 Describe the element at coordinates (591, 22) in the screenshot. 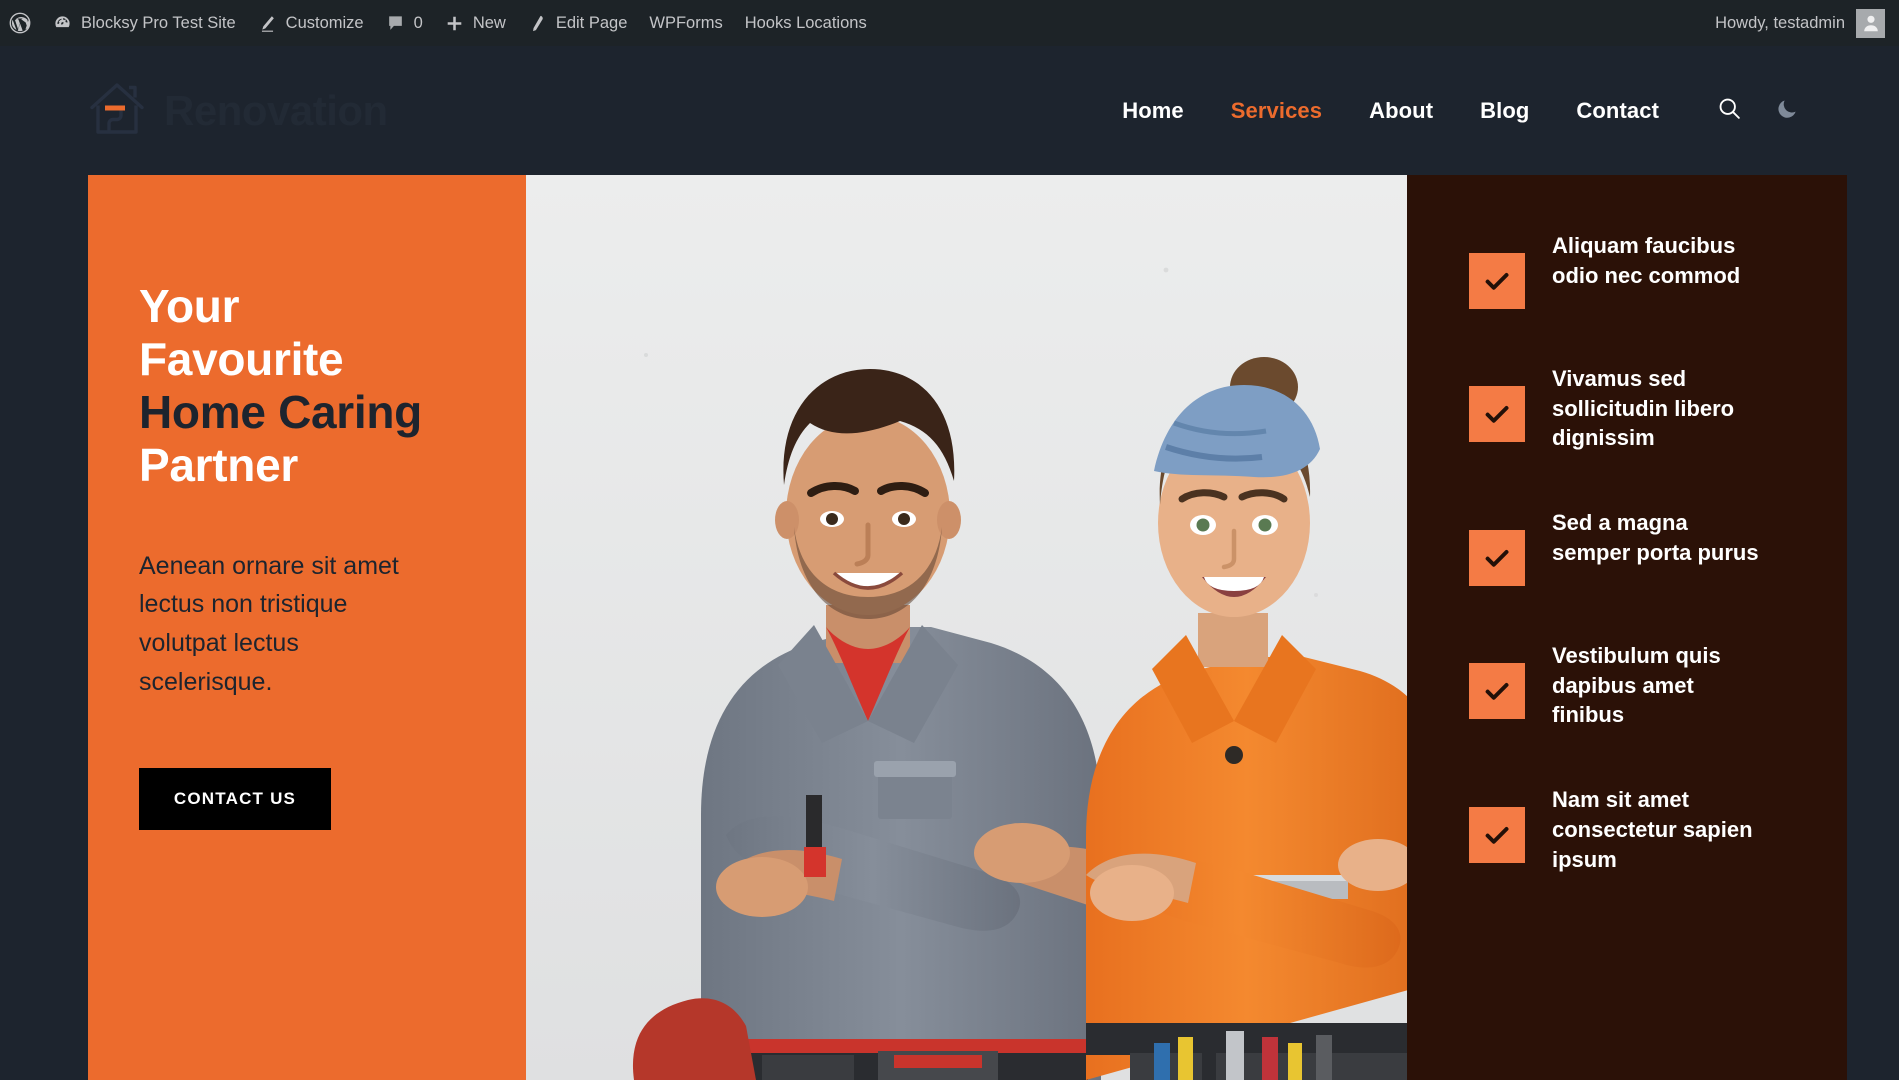

I see `adminbar-edit-page-label: Edit Page` at that location.